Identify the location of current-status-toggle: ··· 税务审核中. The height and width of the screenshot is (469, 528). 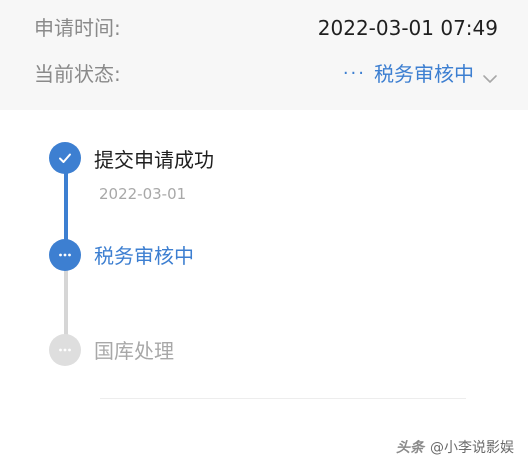
(420, 74).